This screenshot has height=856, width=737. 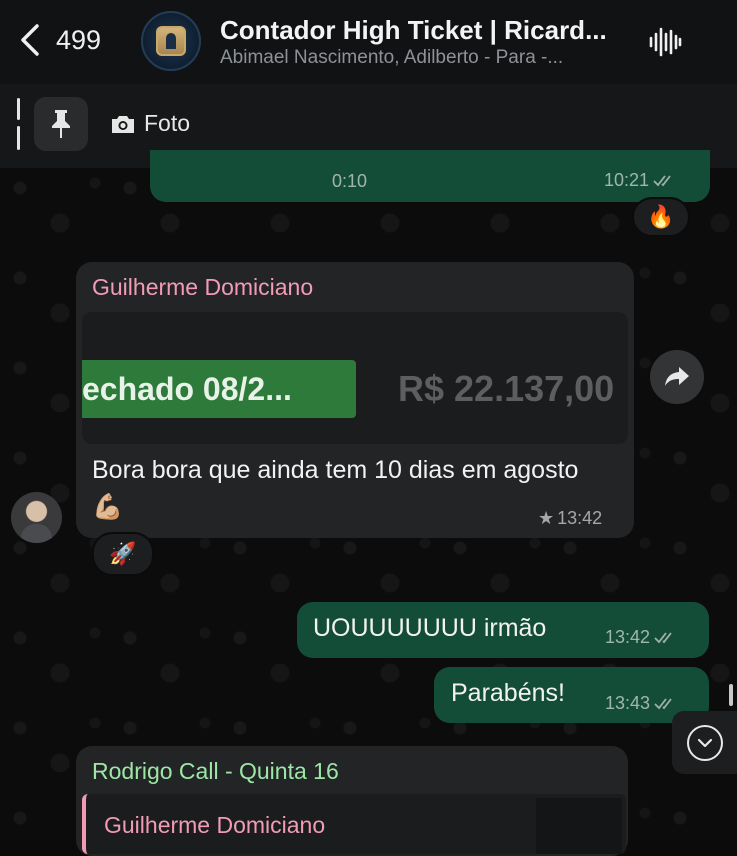 I want to click on back-button: 499, so click(x=59, y=40).